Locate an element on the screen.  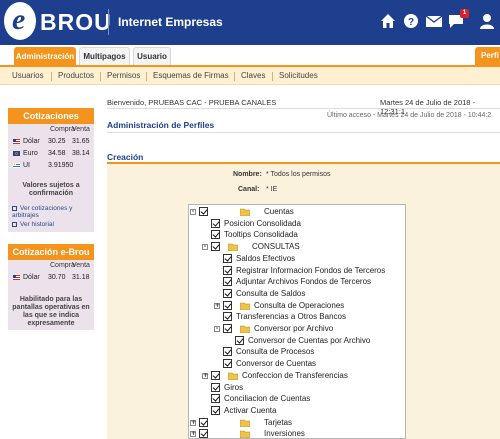
rate-row: Dólar 30.70 31.18 is located at coordinates (51, 278).